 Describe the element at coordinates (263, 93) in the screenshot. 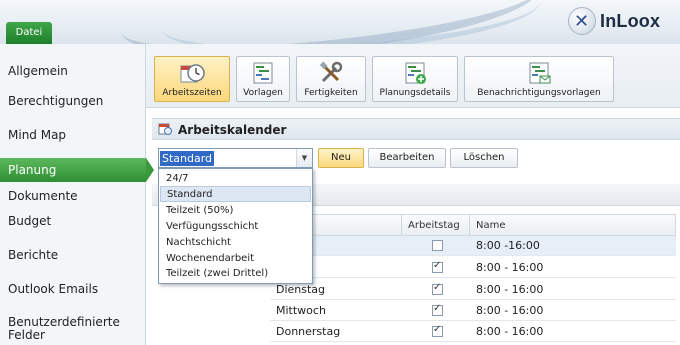

I see `ribbon-button-label: Vorlagen` at that location.